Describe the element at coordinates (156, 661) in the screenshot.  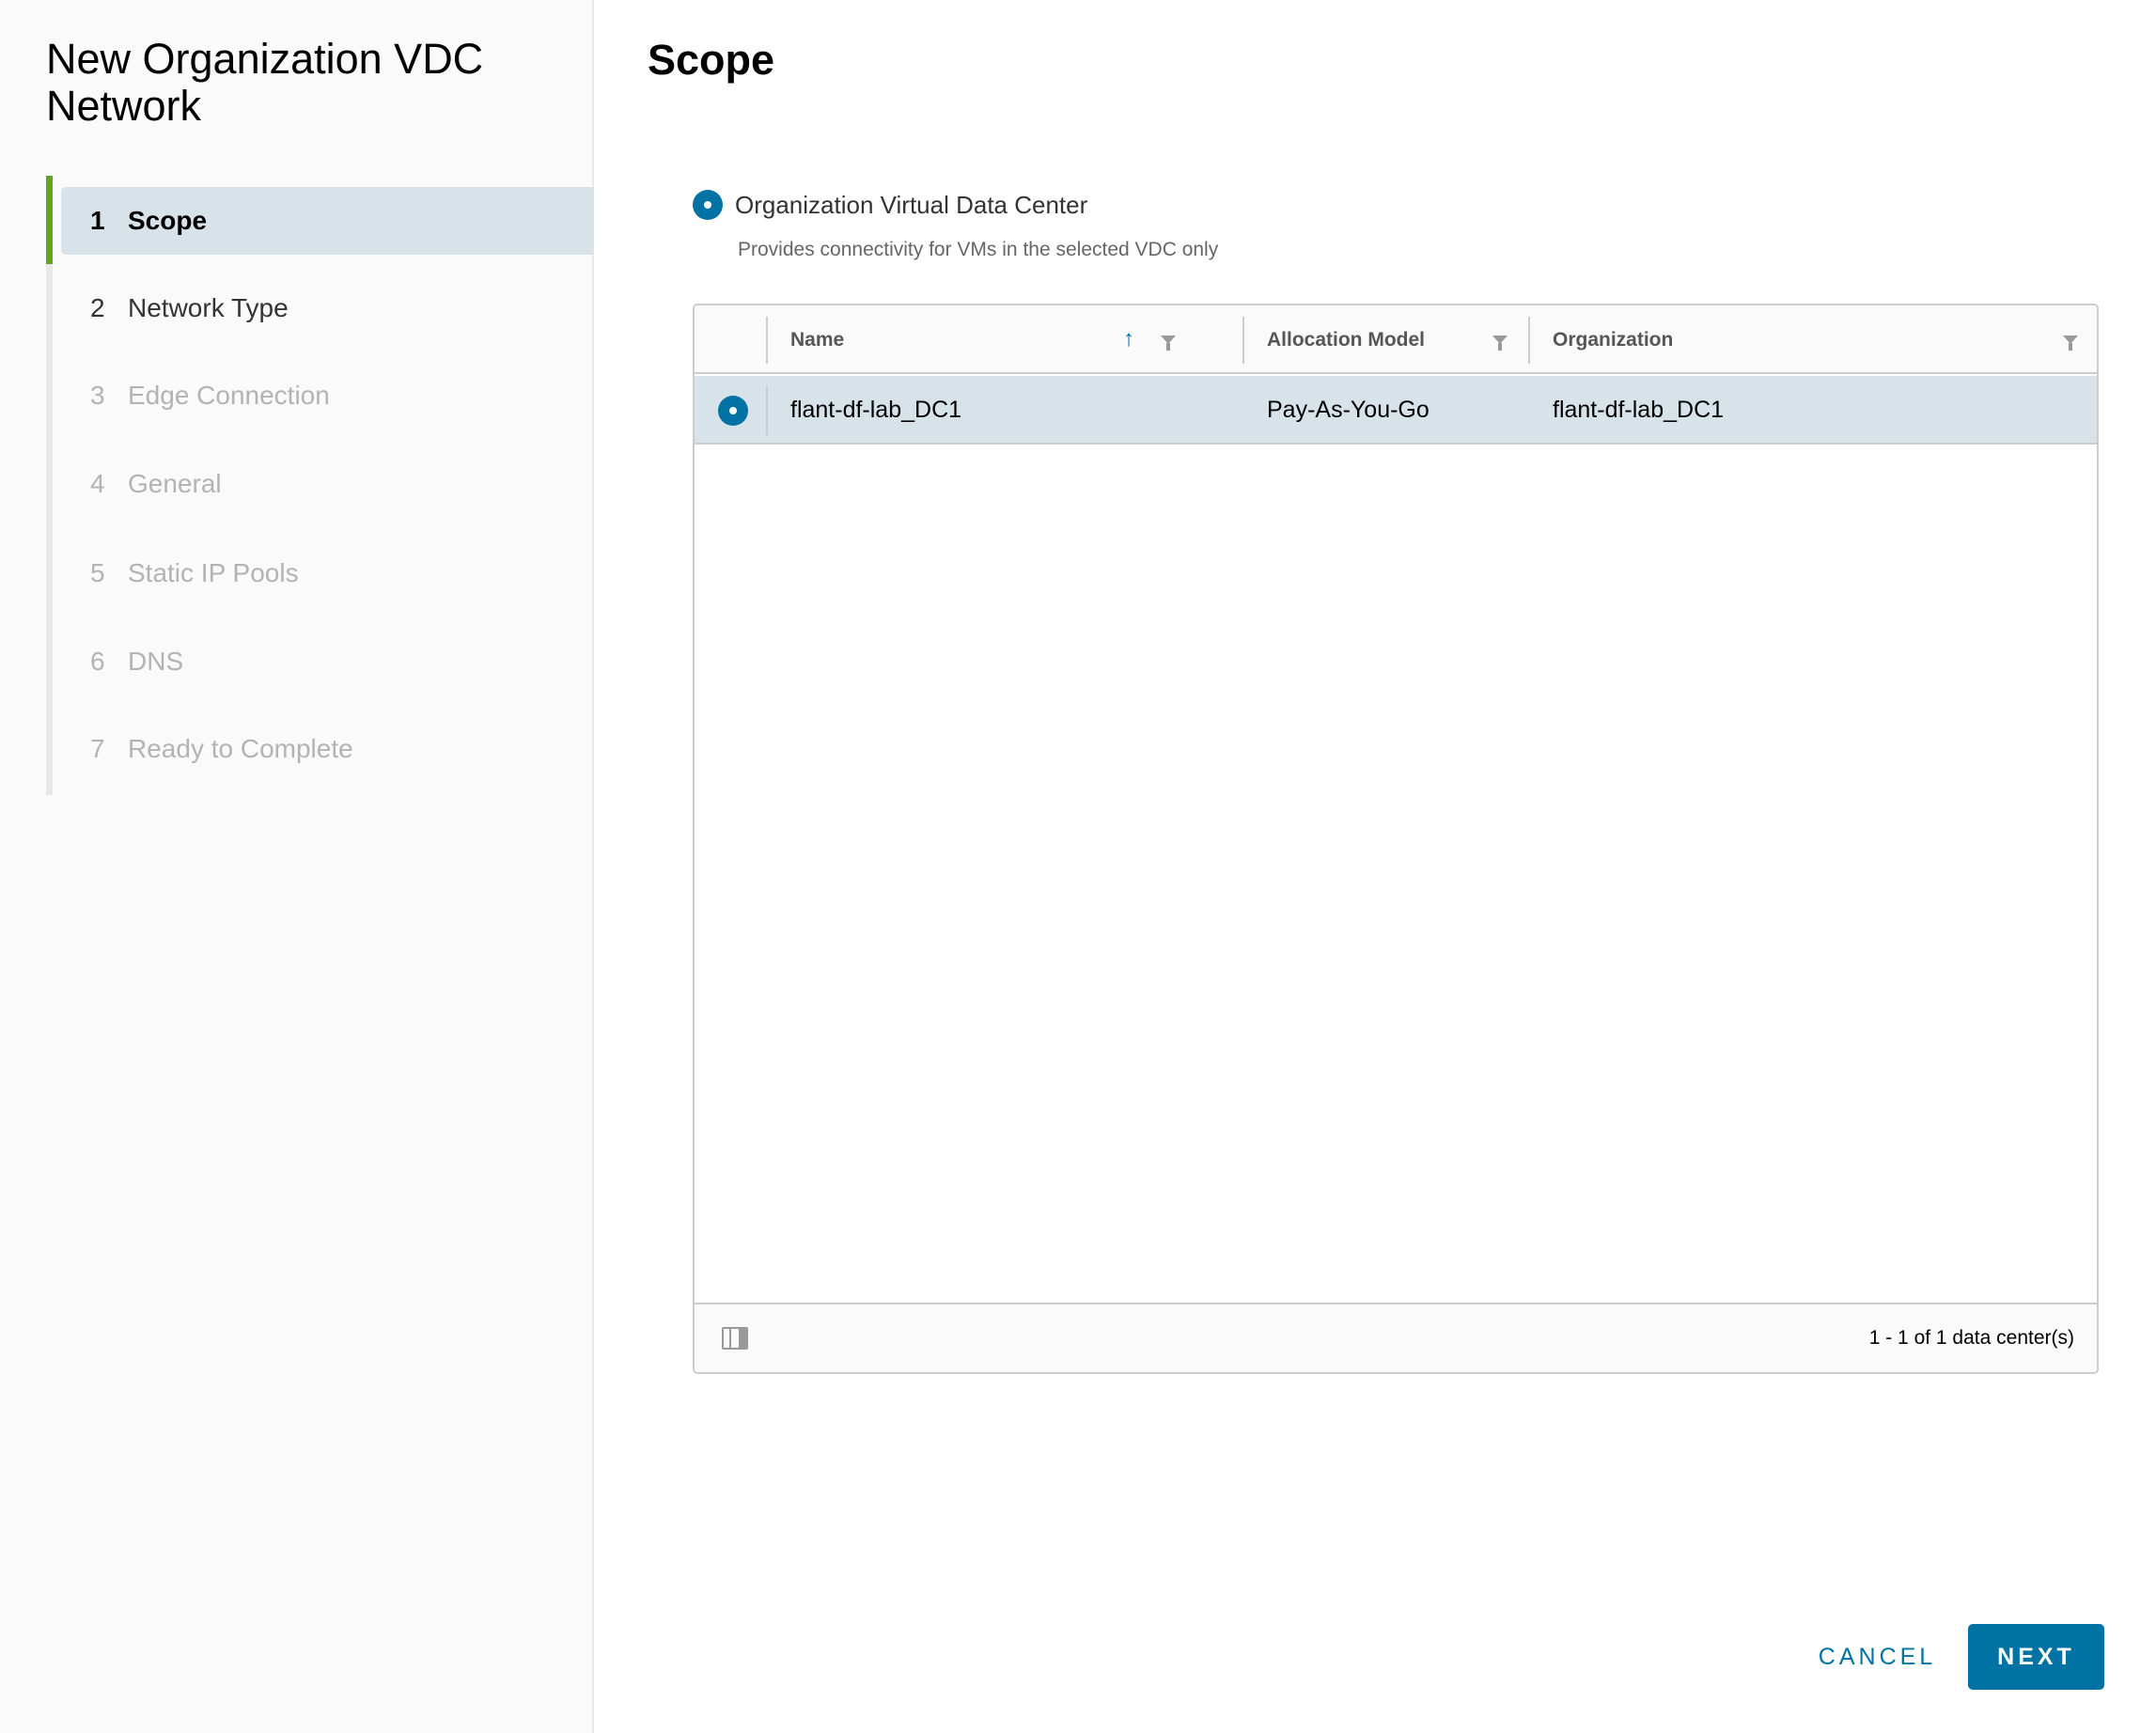
I see `step-label: DNS` at that location.